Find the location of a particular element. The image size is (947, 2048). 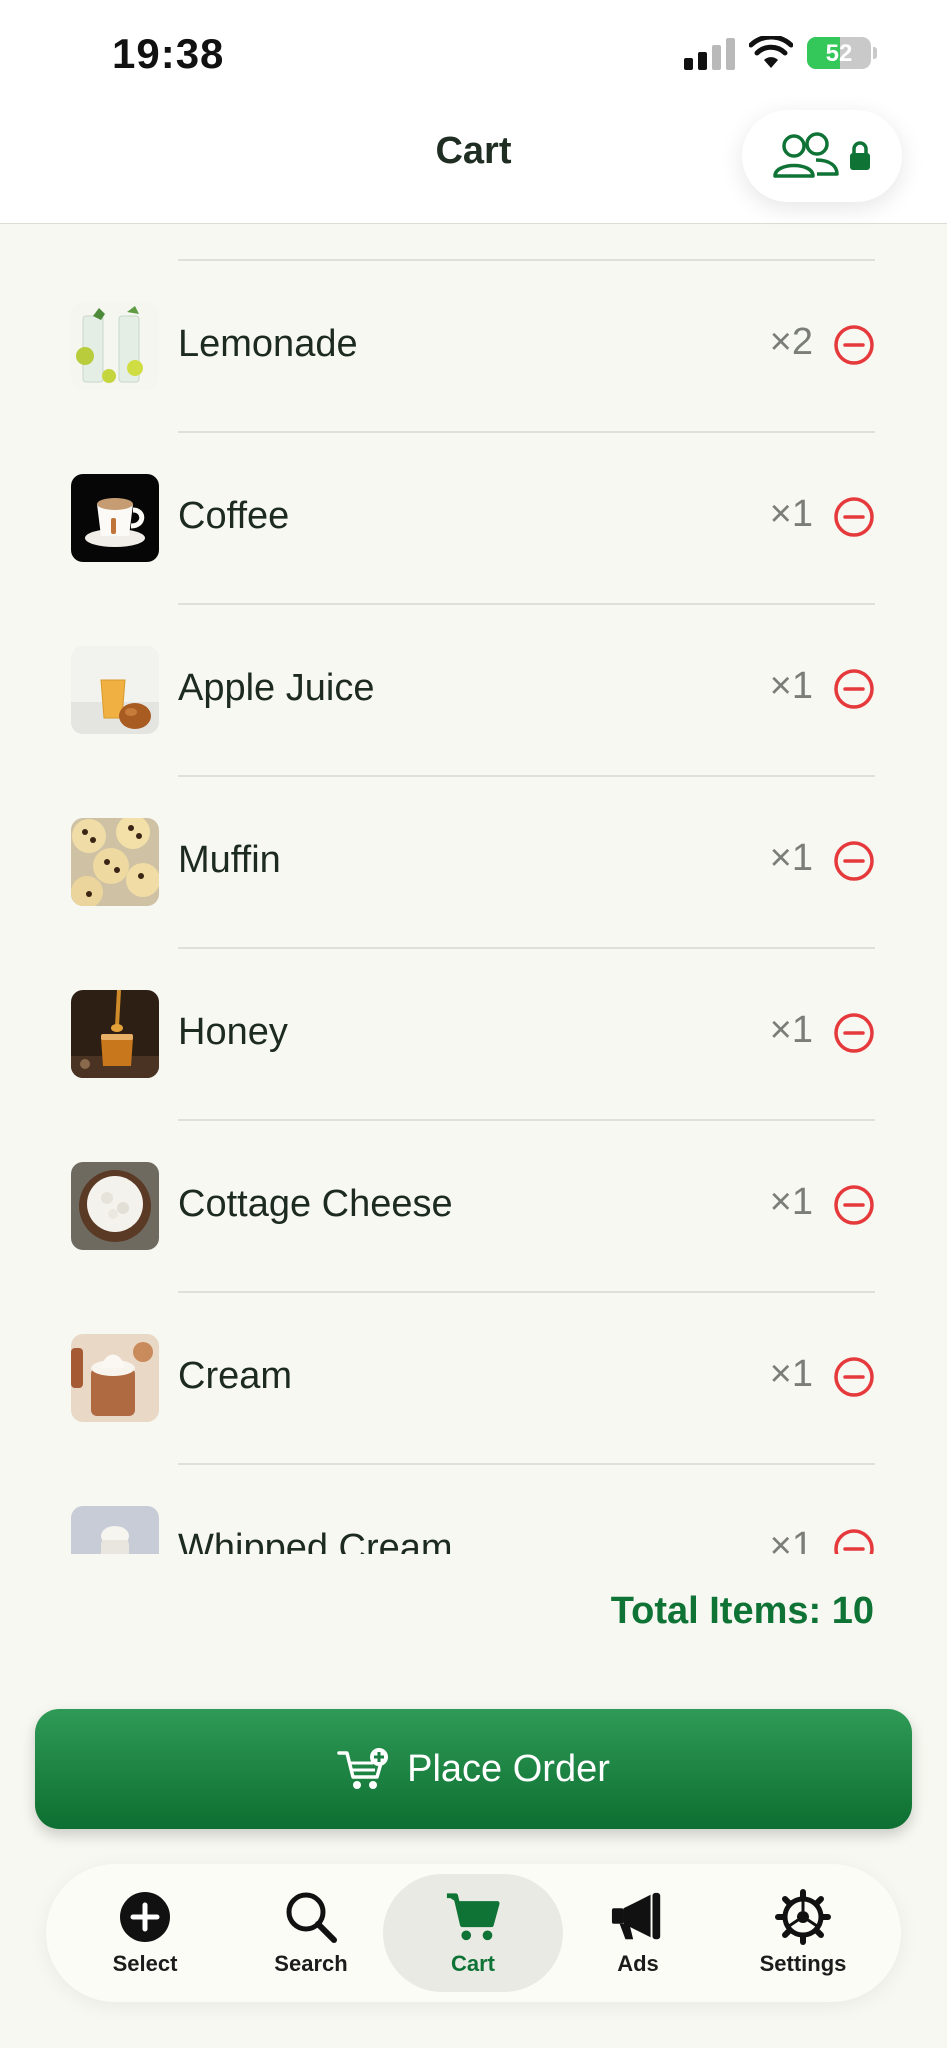

magnifier-icon is located at coordinates (311, 1917).